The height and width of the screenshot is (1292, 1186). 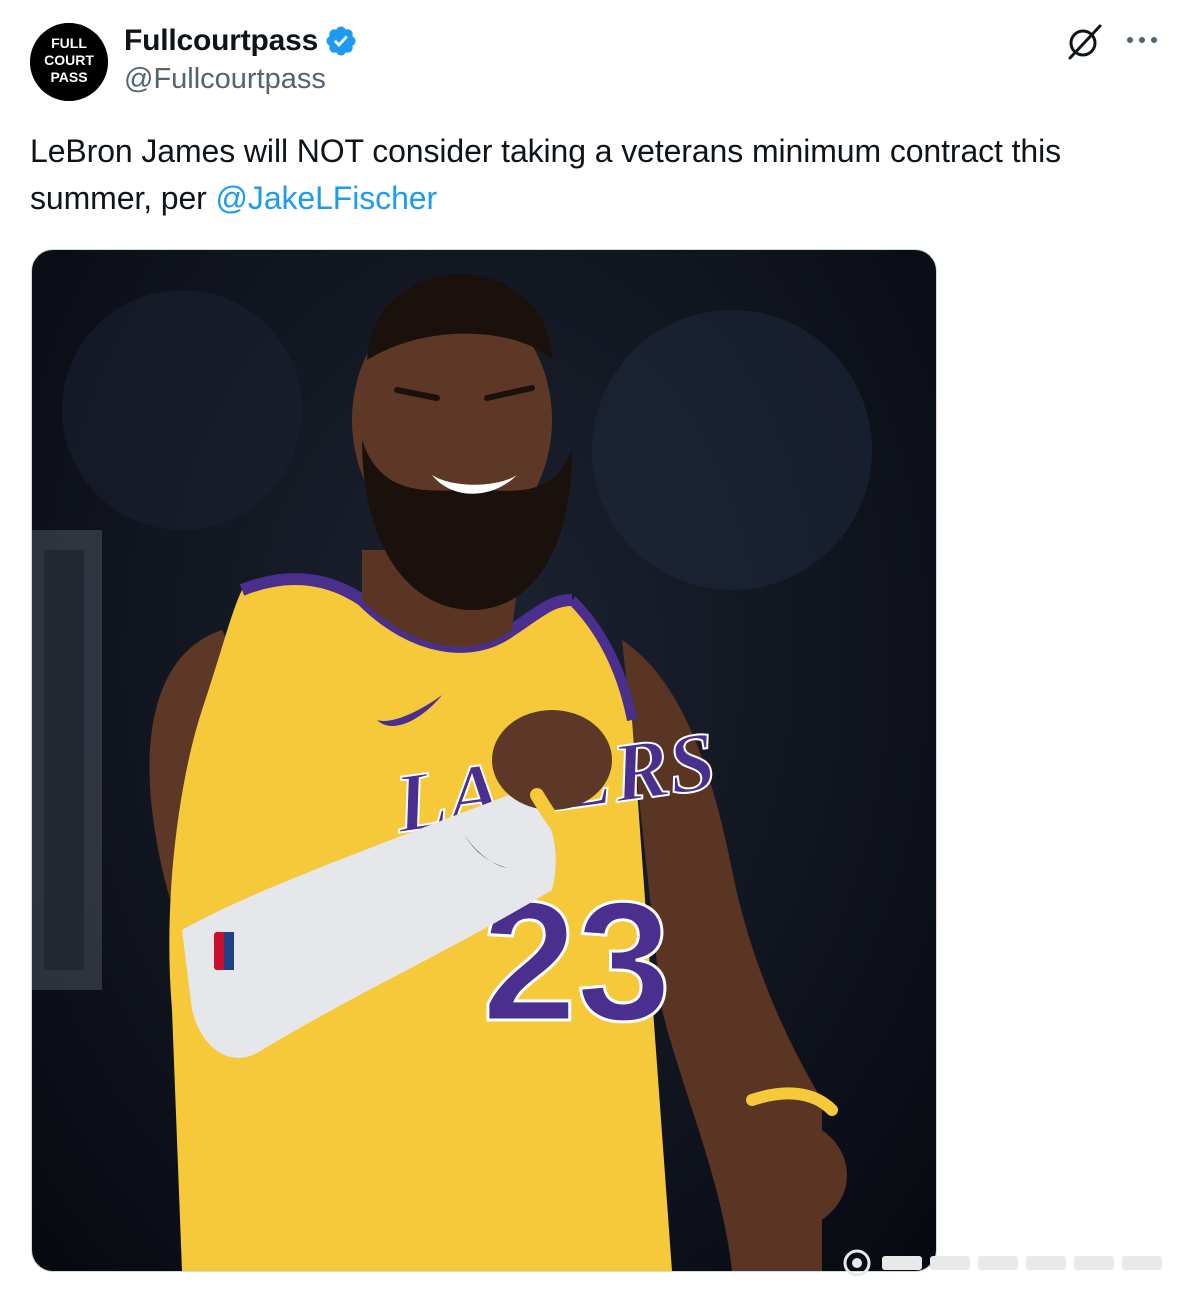 I want to click on author-display-name: Fullcourtpass, so click(x=221, y=41).